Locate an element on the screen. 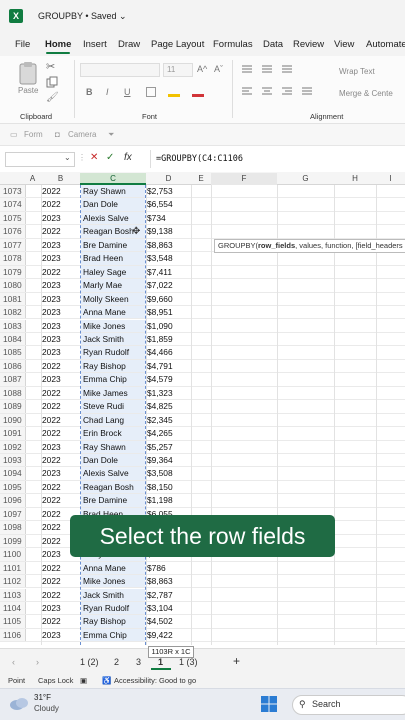 The width and height of the screenshot is (405, 720). column-header-a: A is located at coordinates (32, 179).